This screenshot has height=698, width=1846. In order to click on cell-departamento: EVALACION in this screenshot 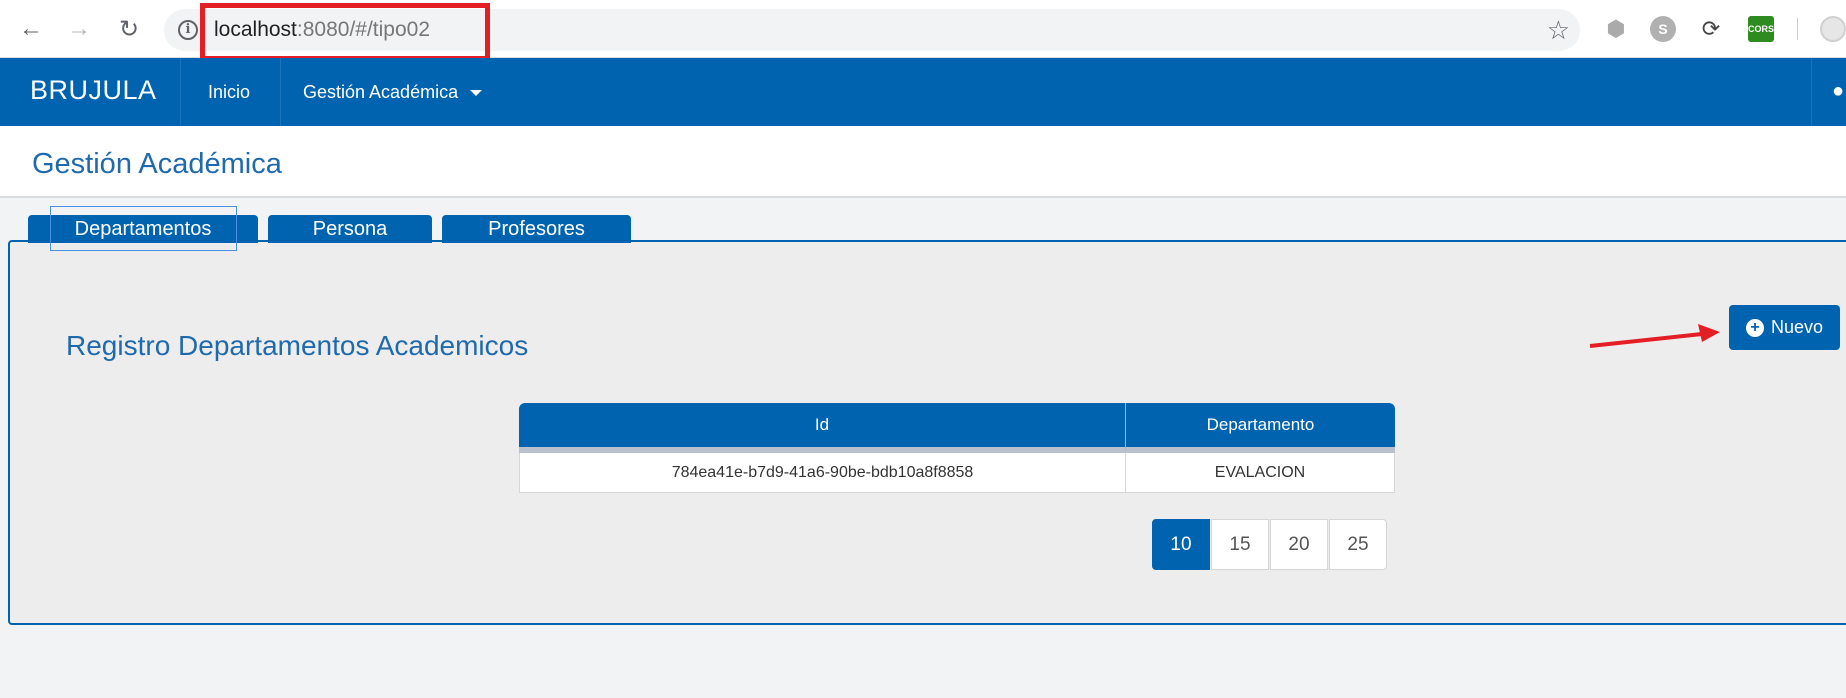, I will do `click(1260, 473)`.